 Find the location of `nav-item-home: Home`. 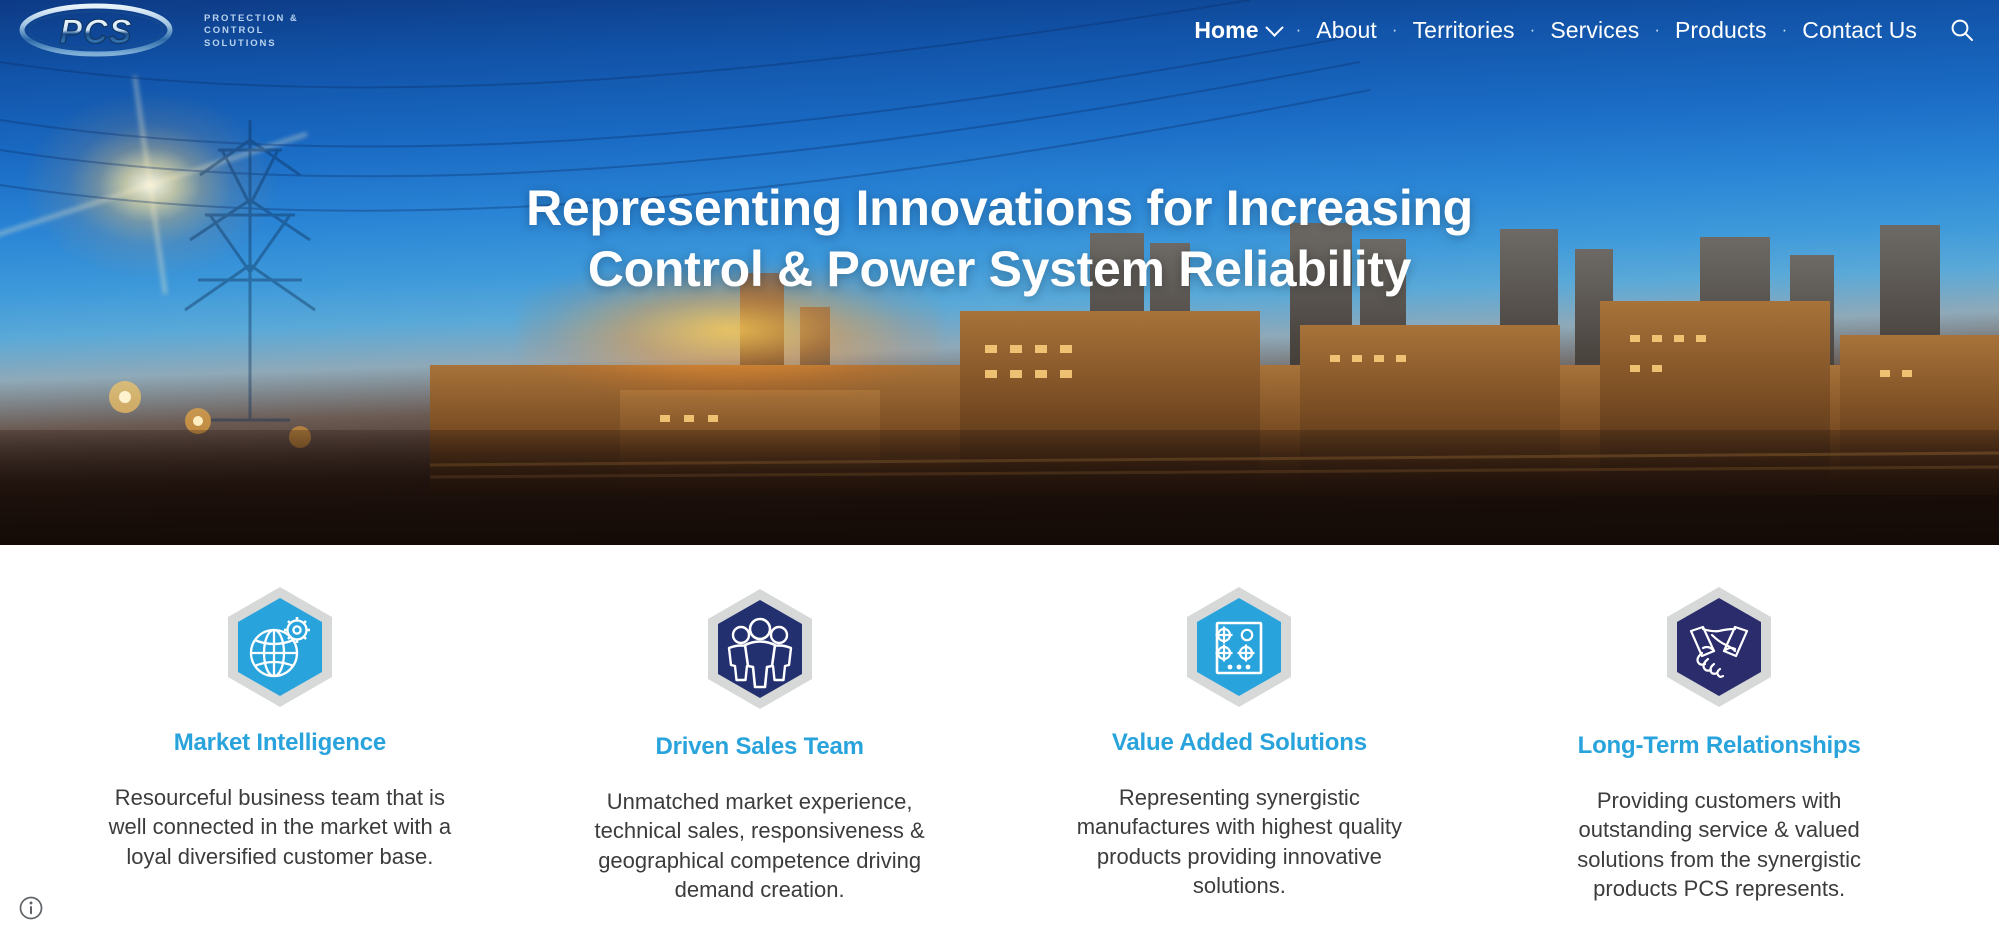

nav-item-home: Home is located at coordinates (1238, 30).